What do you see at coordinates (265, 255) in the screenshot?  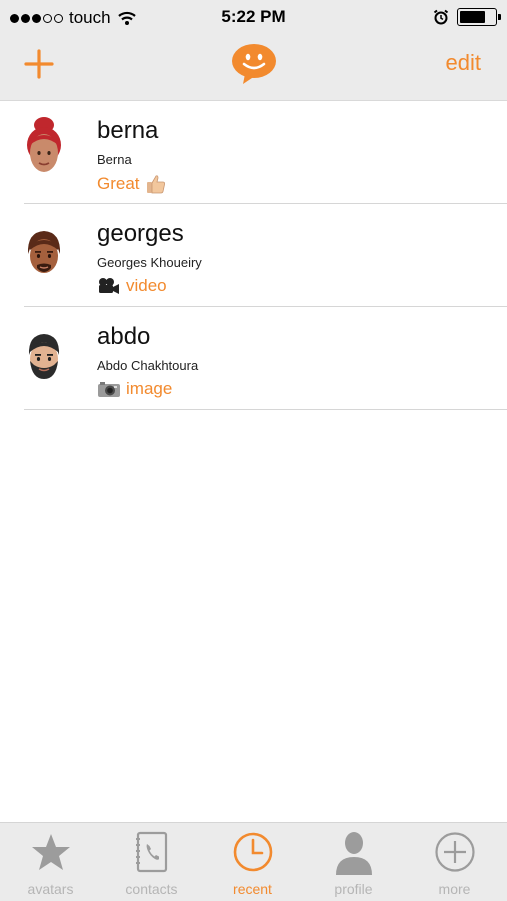 I see `conversation-row: georges Georges Khoueiry video` at bounding box center [265, 255].